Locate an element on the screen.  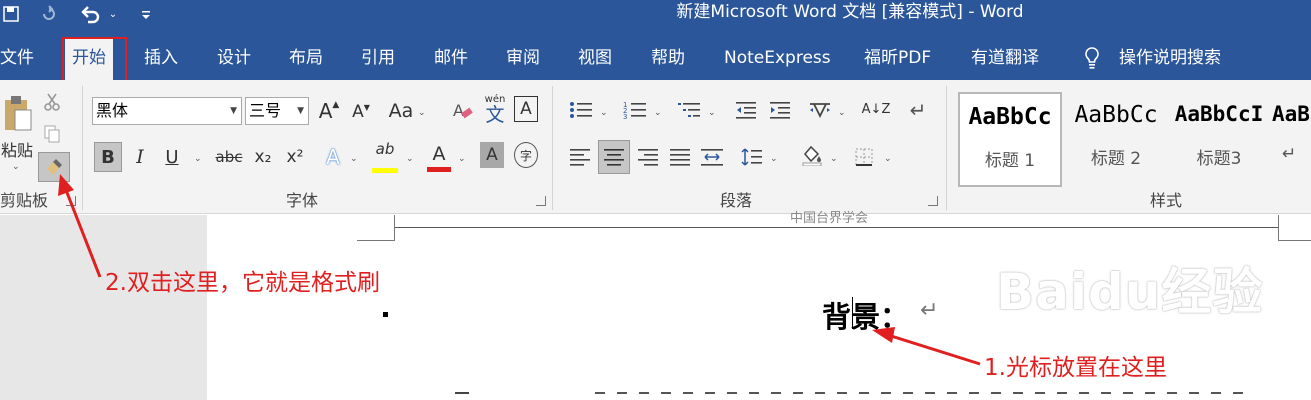
highlight-dropdown-icon: ⌄ is located at coordinates (410, 159).